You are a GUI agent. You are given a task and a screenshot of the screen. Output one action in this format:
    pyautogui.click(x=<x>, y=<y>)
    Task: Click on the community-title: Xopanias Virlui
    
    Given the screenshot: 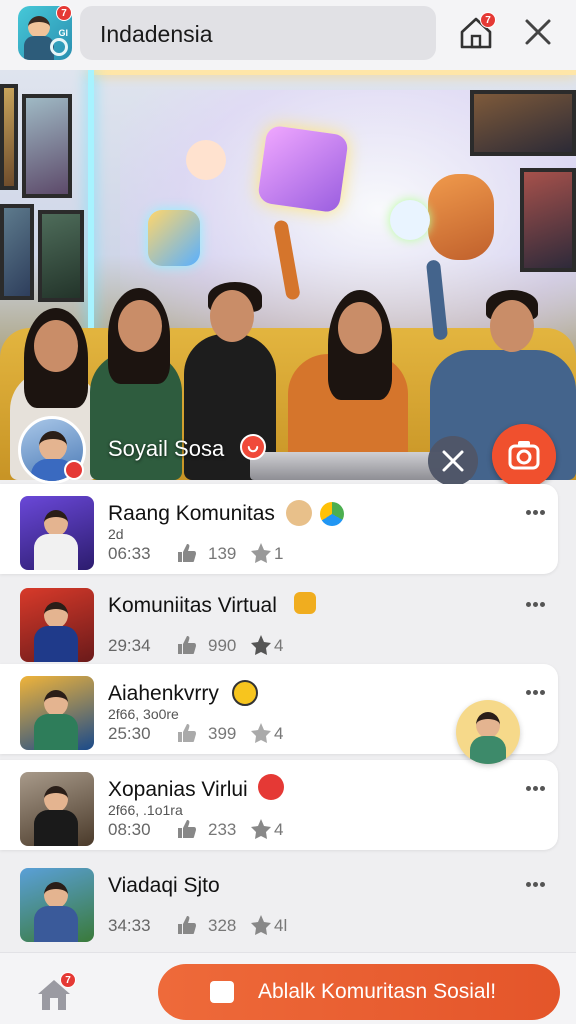 What is the action you would take?
    pyautogui.click(x=178, y=789)
    